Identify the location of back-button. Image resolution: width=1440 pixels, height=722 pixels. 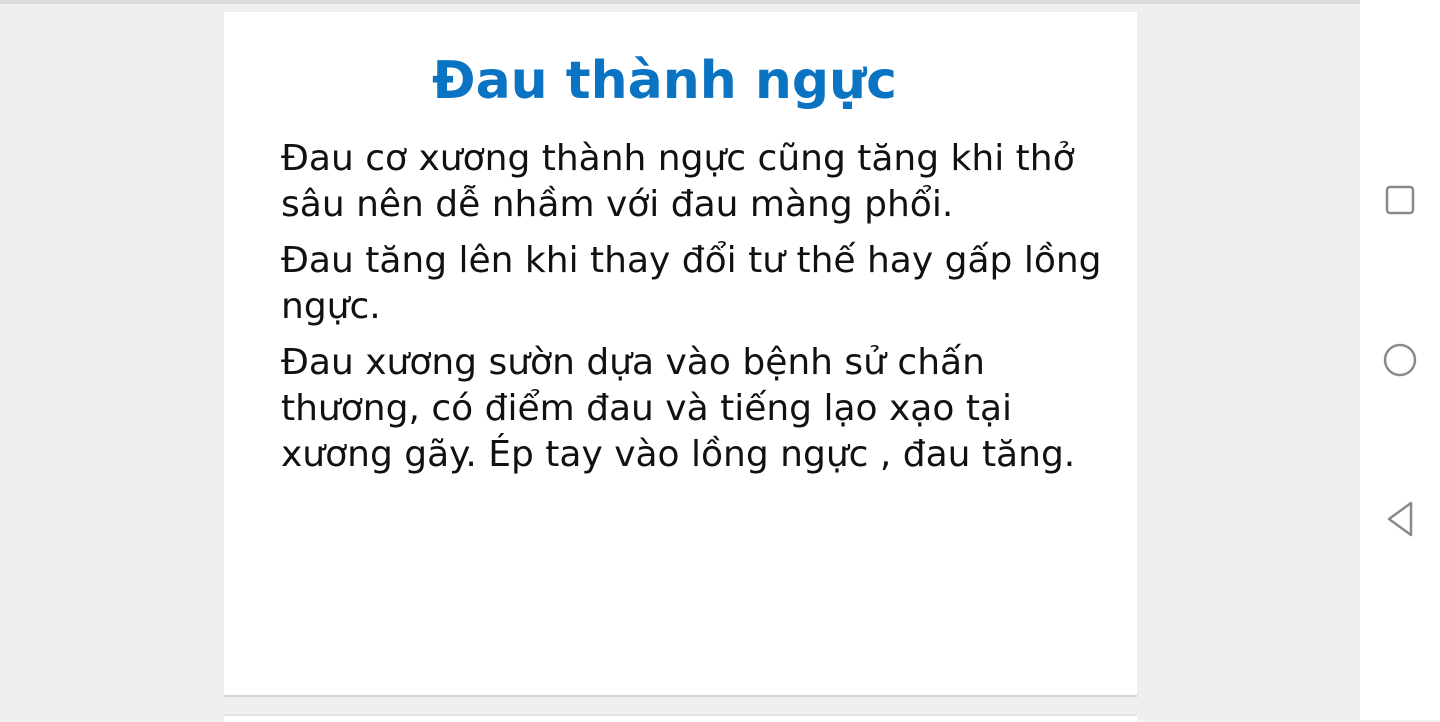
(1400, 519).